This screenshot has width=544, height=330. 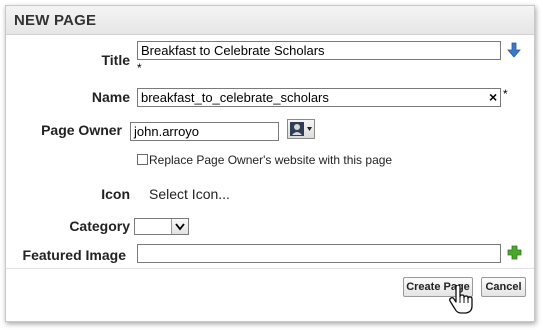 I want to click on name-input: breakfast_to_celebrate_scholars, so click(x=319, y=97).